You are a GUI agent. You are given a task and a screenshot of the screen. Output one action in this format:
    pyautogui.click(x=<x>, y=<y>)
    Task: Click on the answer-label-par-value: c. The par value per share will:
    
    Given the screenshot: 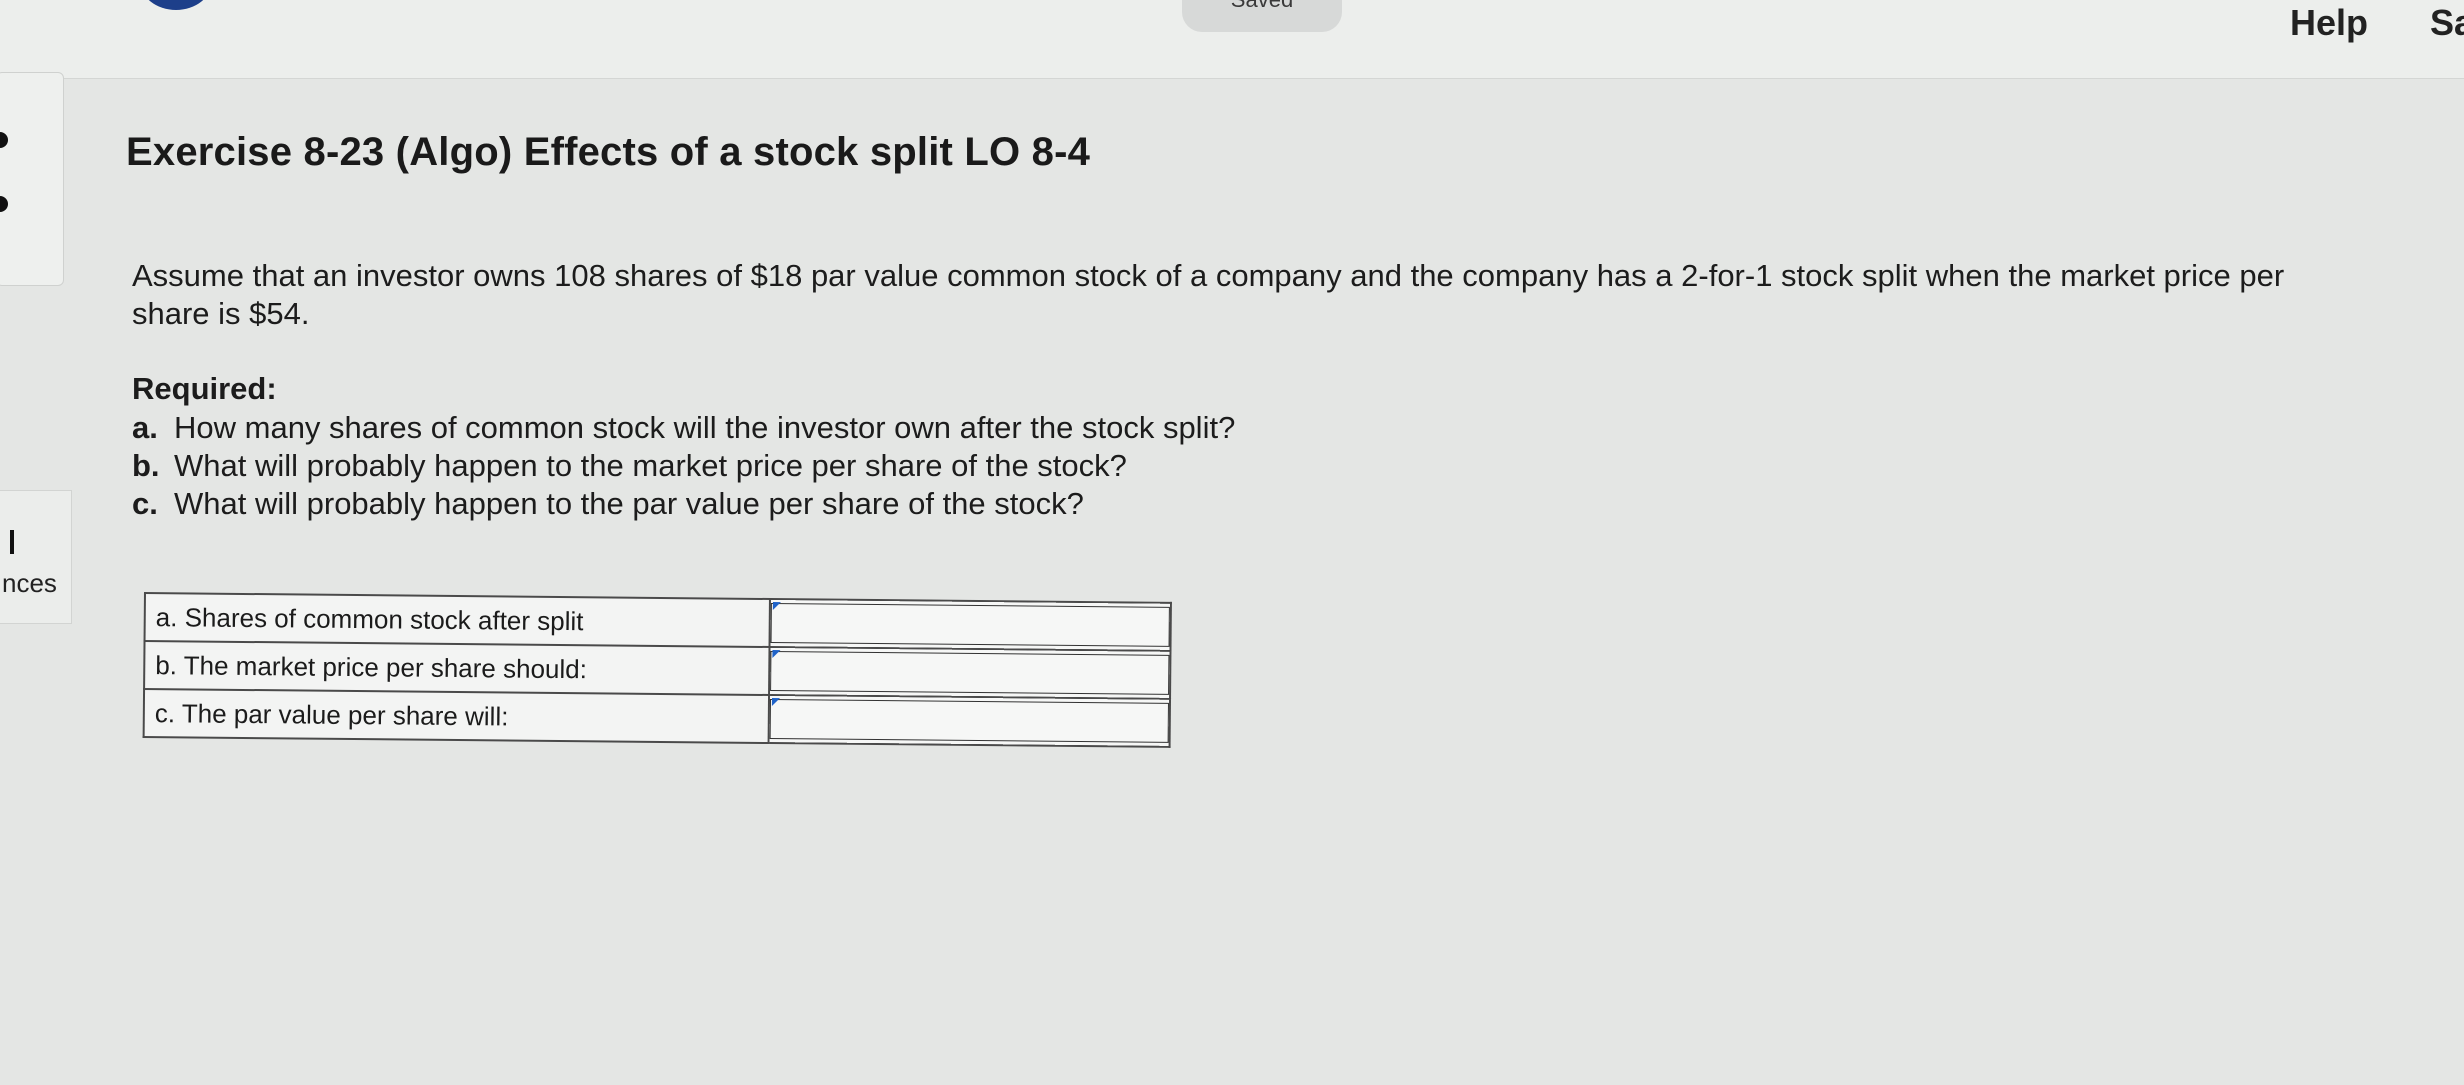 What is the action you would take?
    pyautogui.click(x=456, y=716)
    